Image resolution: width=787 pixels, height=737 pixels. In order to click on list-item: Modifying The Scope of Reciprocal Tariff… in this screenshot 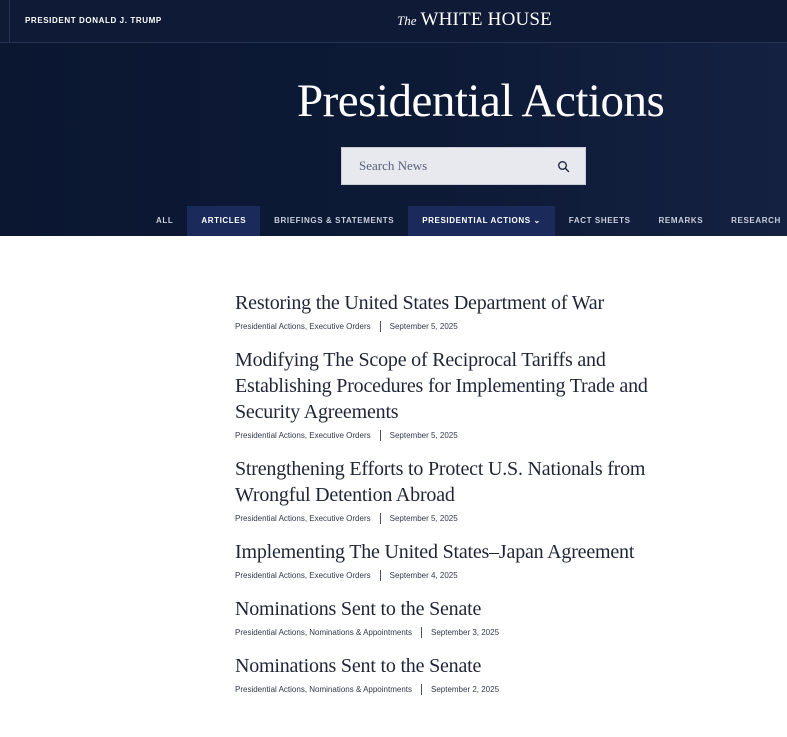, I will do `click(450, 394)`.